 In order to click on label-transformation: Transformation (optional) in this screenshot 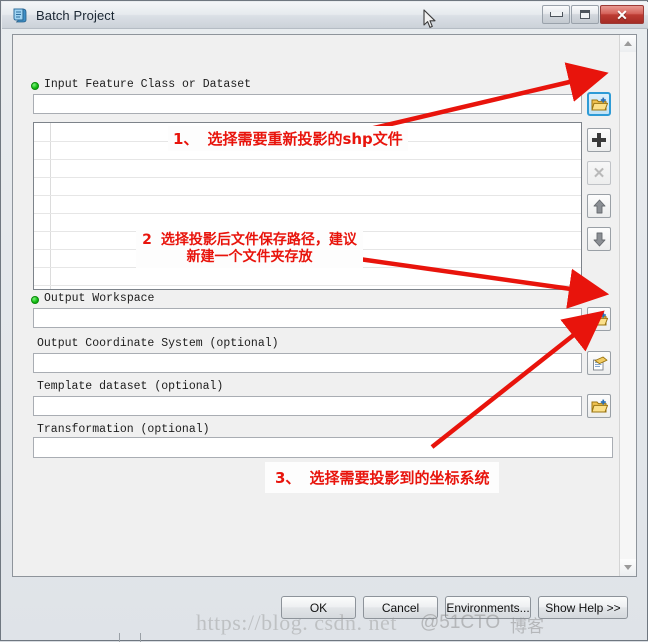, I will do `click(123, 429)`.